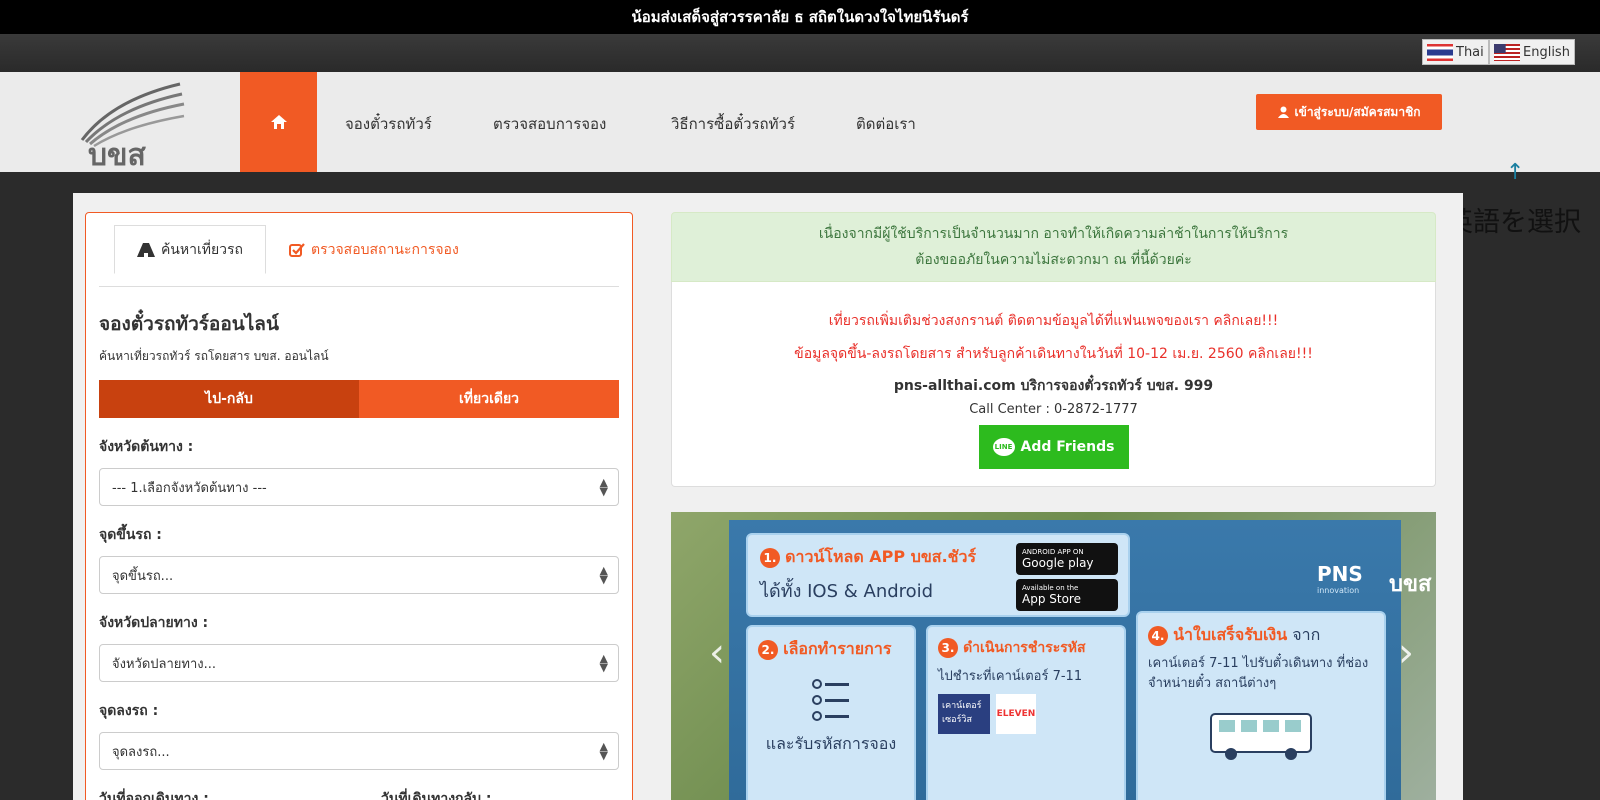 The image size is (1600, 800). I want to click on app-store-small: Available on the, so click(1050, 588).